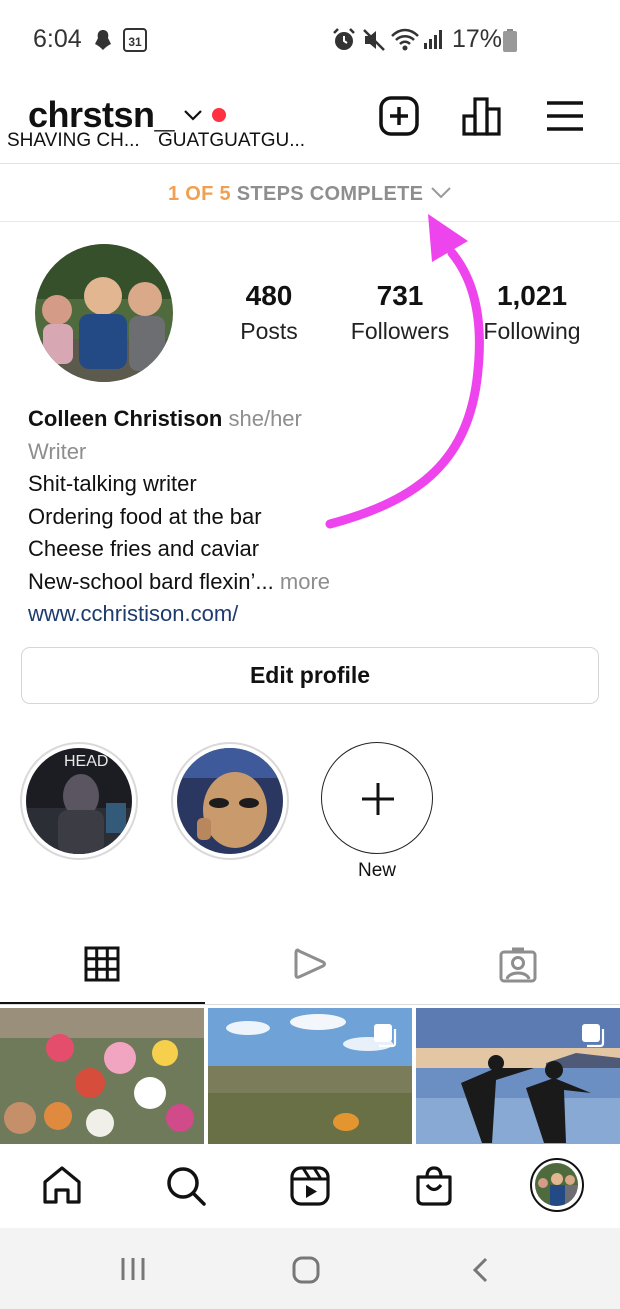  Describe the element at coordinates (482, 116) in the screenshot. I see `insights-icon` at that location.